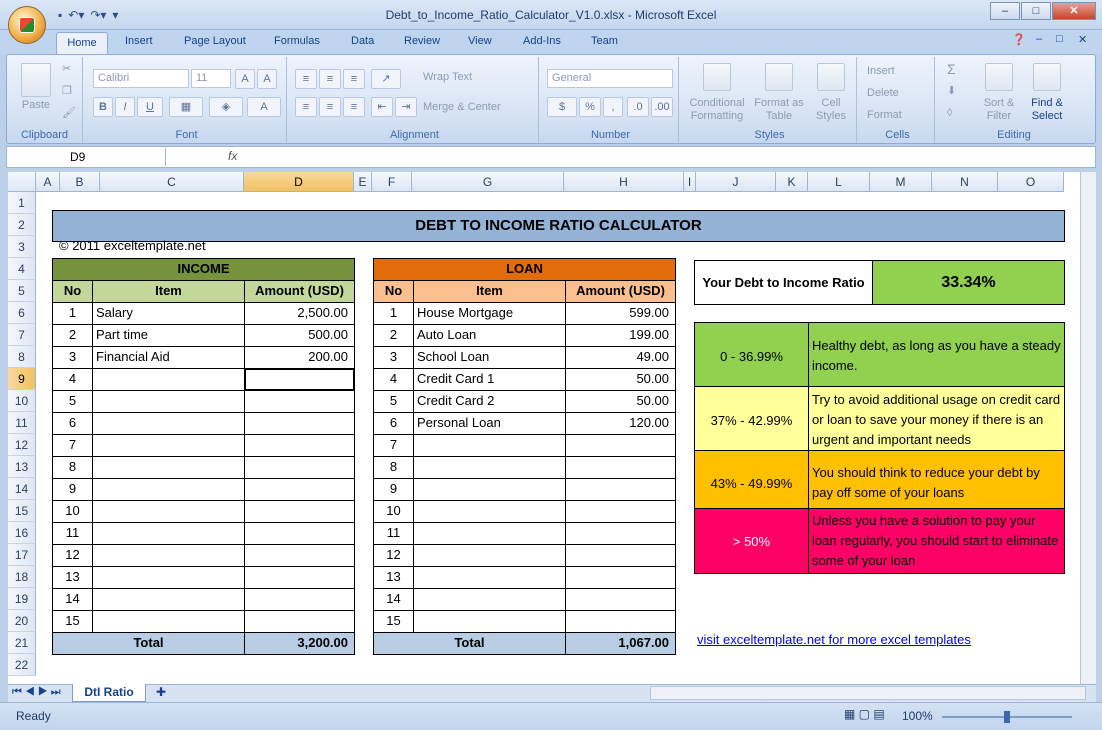  What do you see at coordinates (22, 665) in the screenshot?
I see `row-header-22: 22` at bounding box center [22, 665].